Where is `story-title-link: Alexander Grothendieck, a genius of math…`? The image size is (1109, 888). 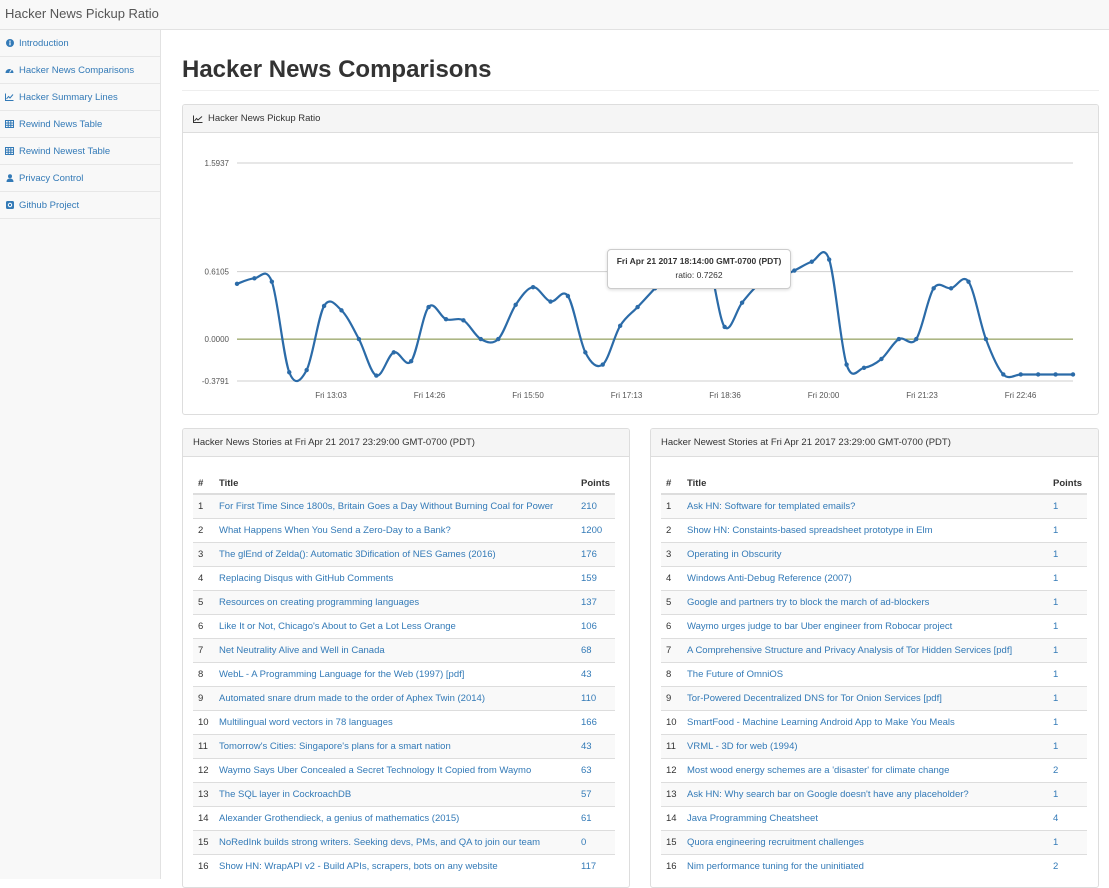
story-title-link: Alexander Grothendieck, a genius of math… is located at coordinates (339, 818).